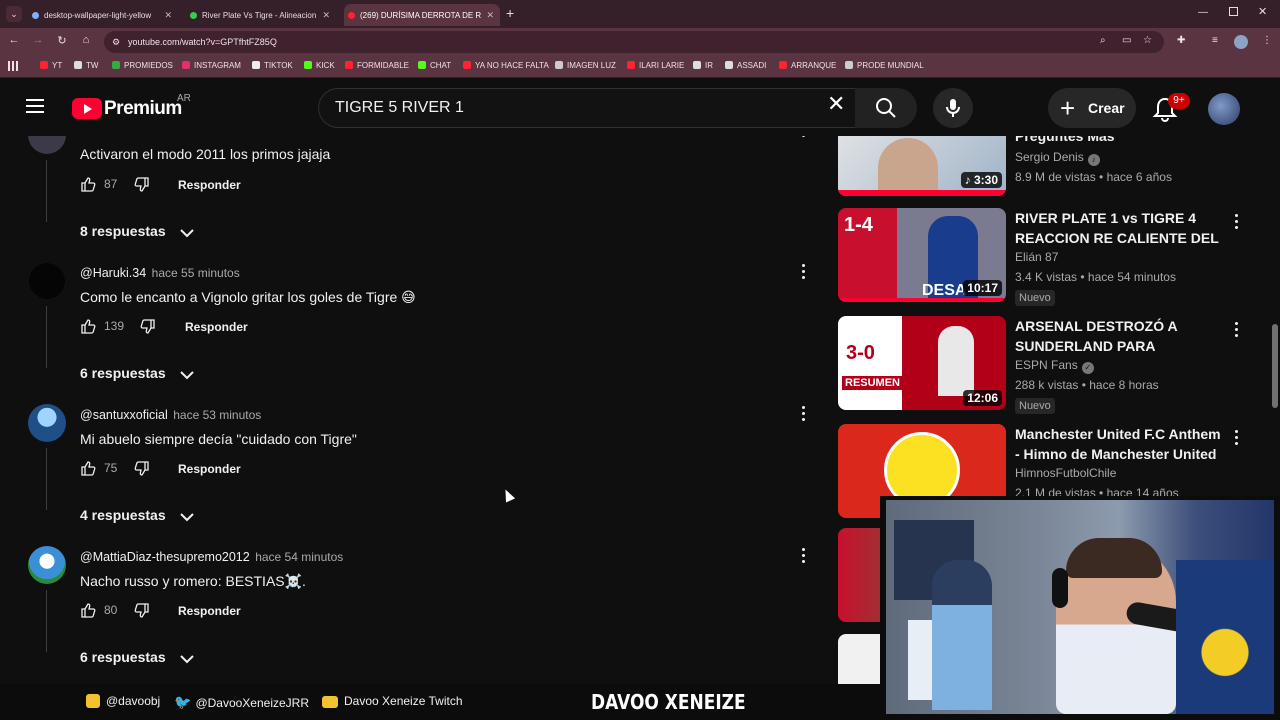 This screenshot has height=720, width=1280. Describe the element at coordinates (377, 65) in the screenshot. I see `bookmark-item: FORMIDABLE` at that location.